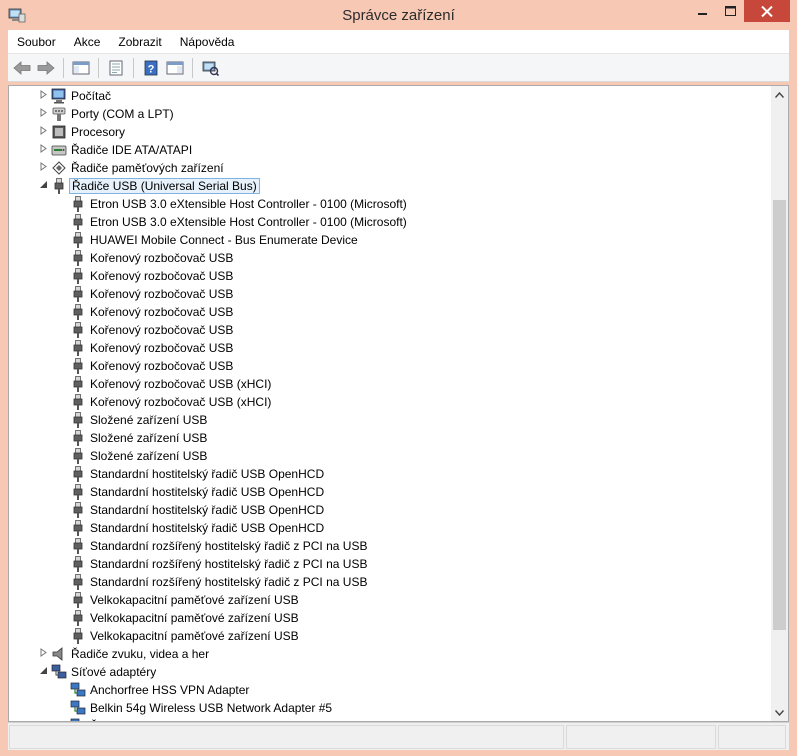  Describe the element at coordinates (389, 168) in the screenshot. I see `tree-category: Řadiče paměťových zařízení` at that location.